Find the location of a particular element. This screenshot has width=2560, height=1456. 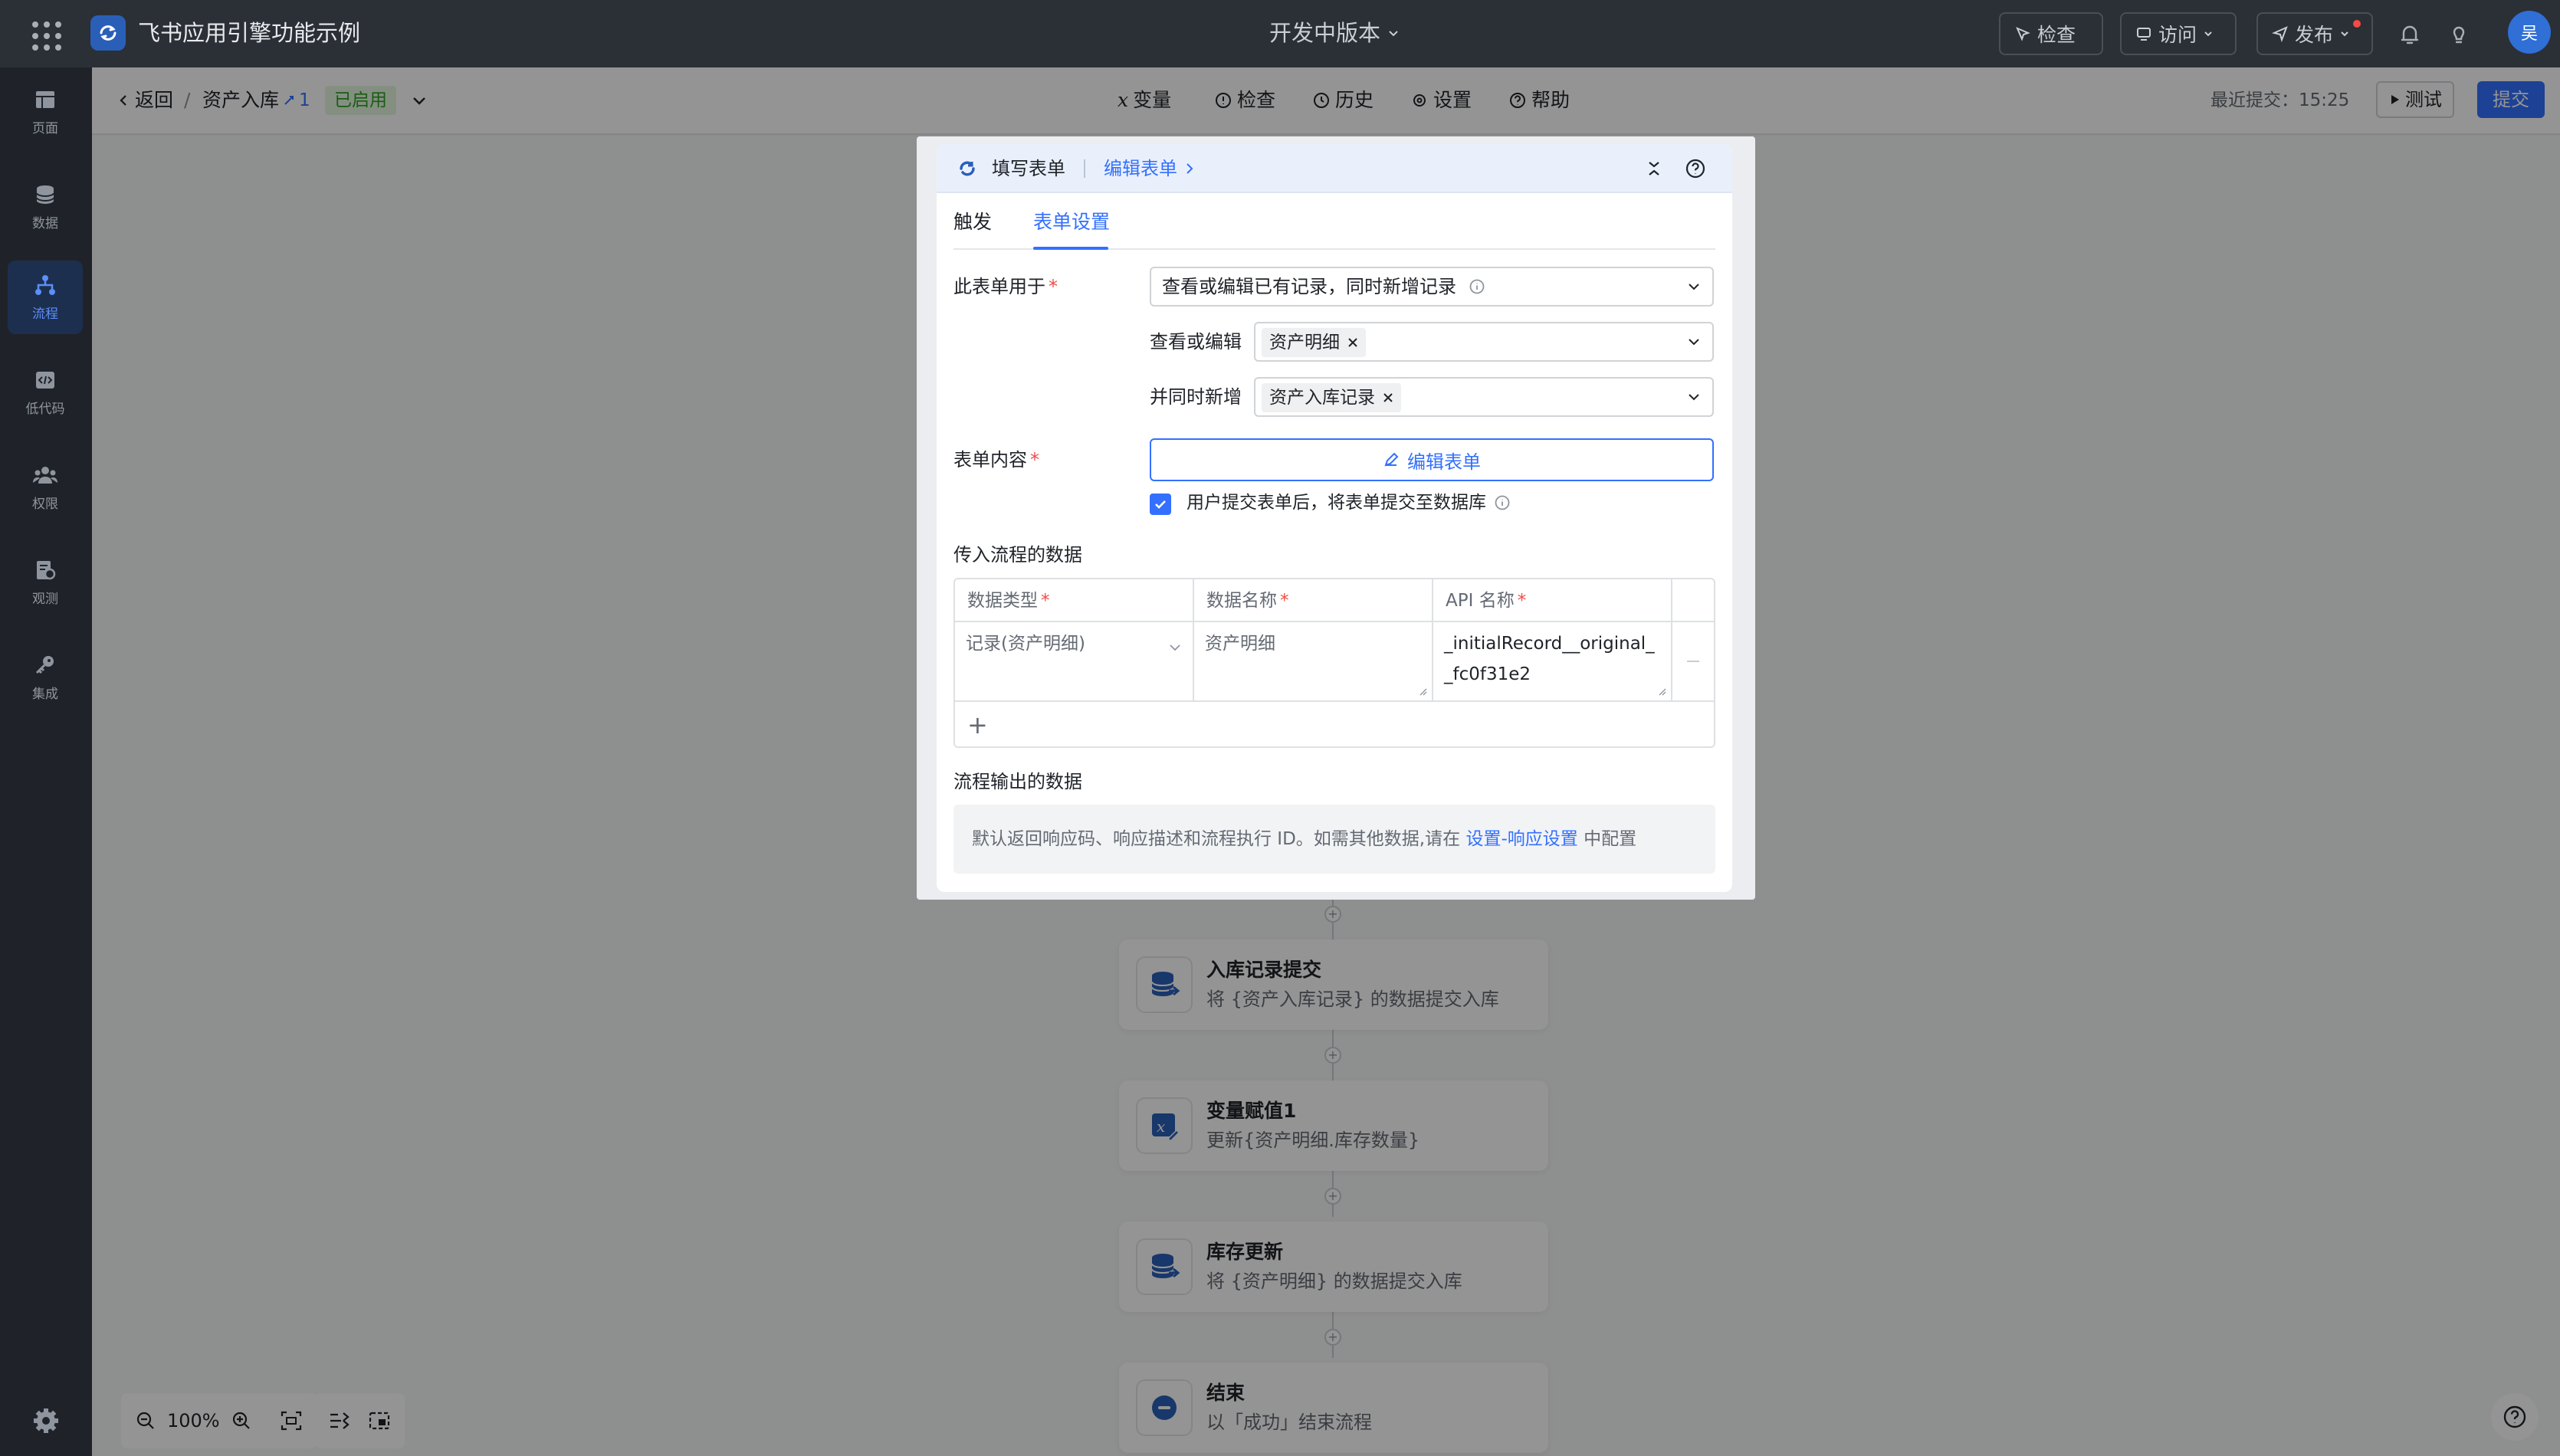

sidebar-item-label: 观测 is located at coordinates (45, 599).